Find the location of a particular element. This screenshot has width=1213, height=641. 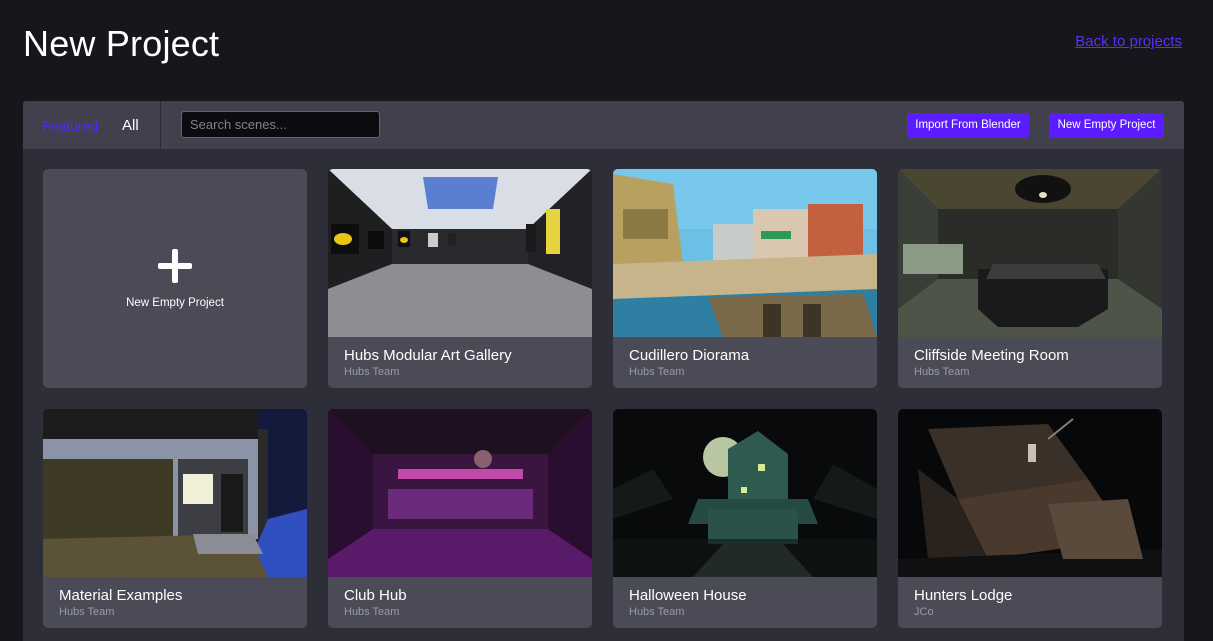

scene-title: Hunters Lodge is located at coordinates (963, 595).